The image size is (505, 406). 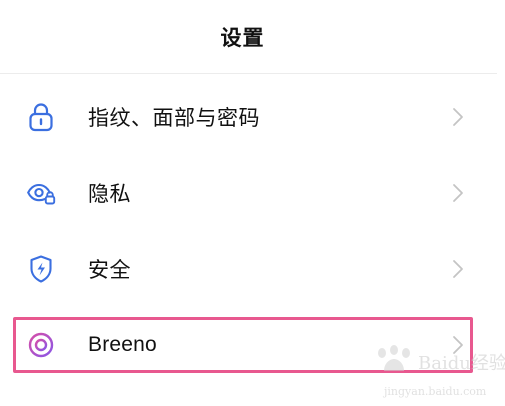 What do you see at coordinates (41, 193) in the screenshot?
I see `privacy-eye-lock-icon` at bounding box center [41, 193].